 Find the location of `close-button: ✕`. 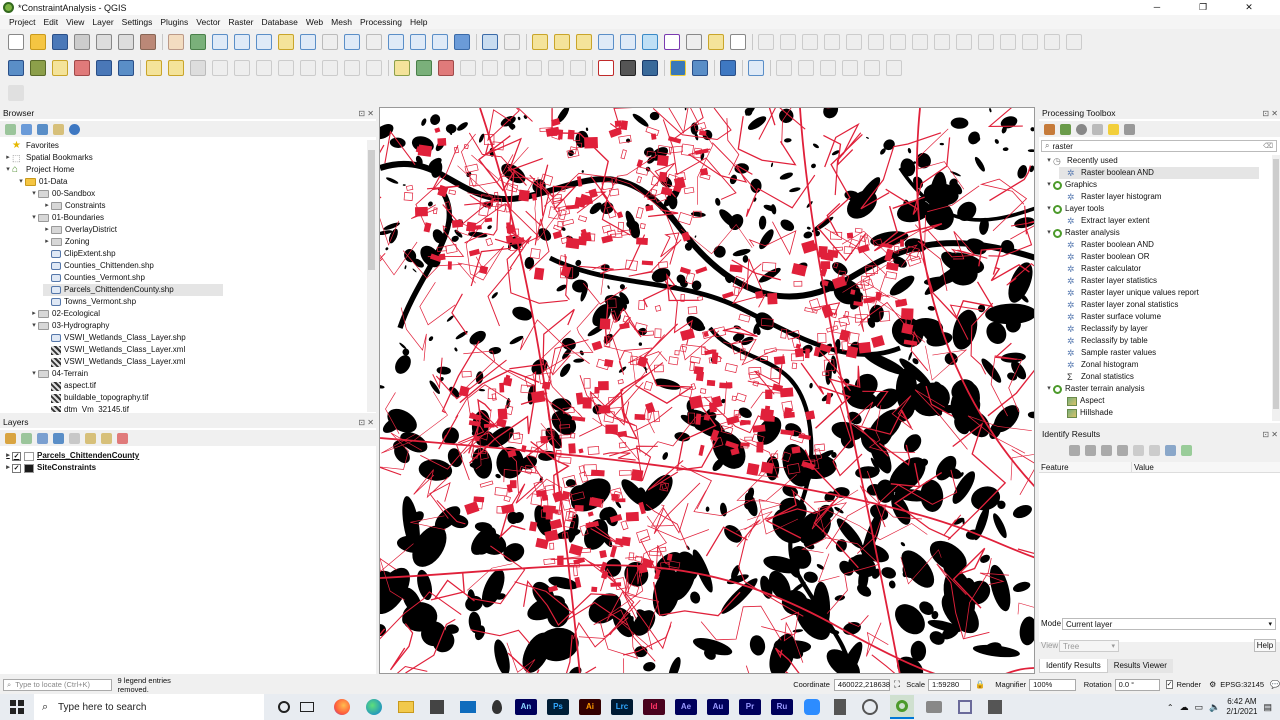

close-button: ✕ is located at coordinates (1249, 7).